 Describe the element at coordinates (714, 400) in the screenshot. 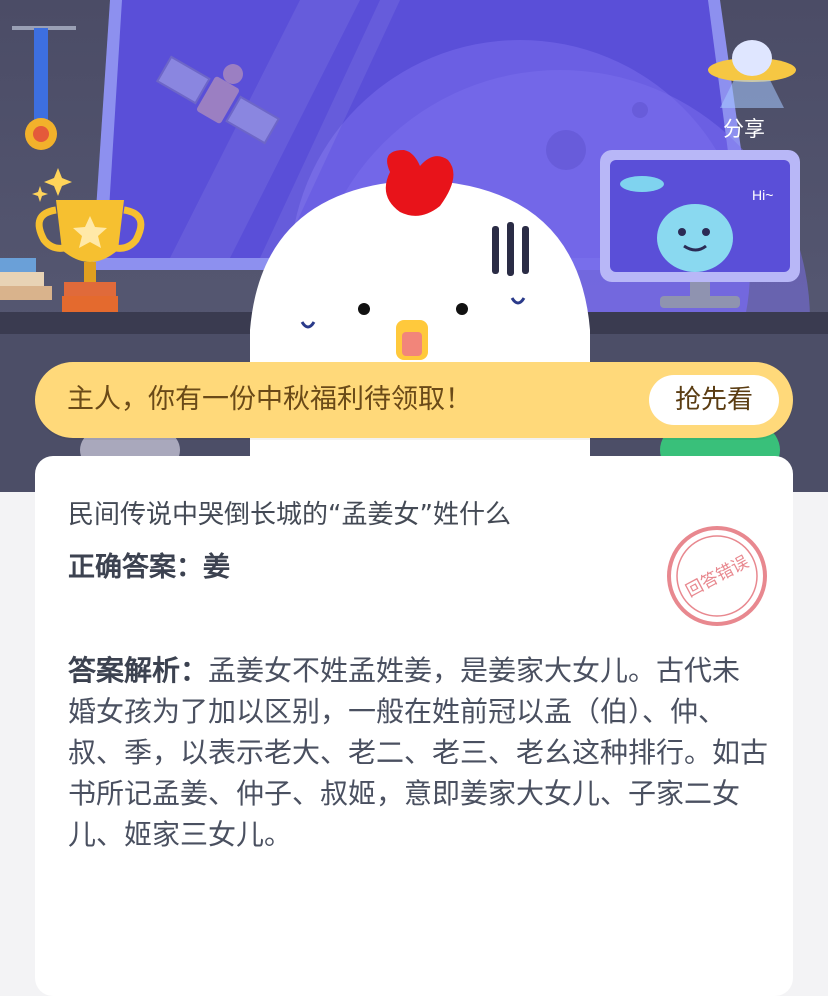

I see `banner-button: 抢先看` at that location.